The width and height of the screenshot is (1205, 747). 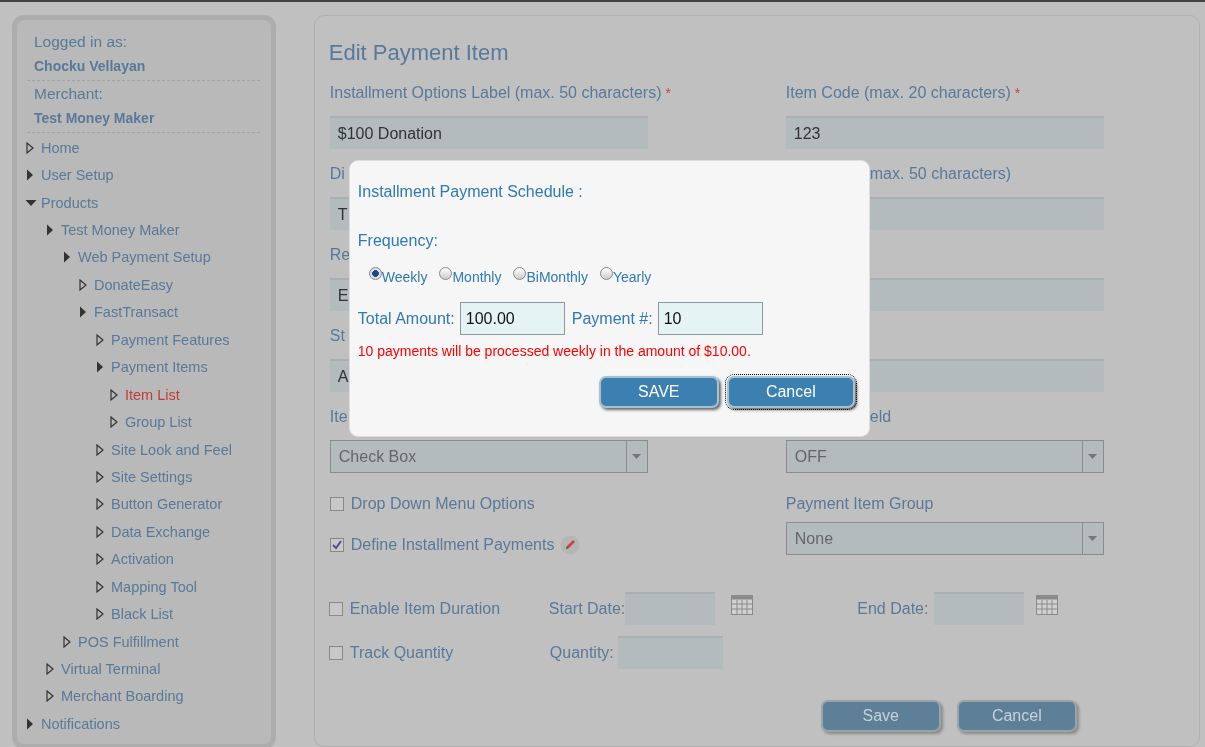 I want to click on nav-item: Group List, so click(x=141, y=422).